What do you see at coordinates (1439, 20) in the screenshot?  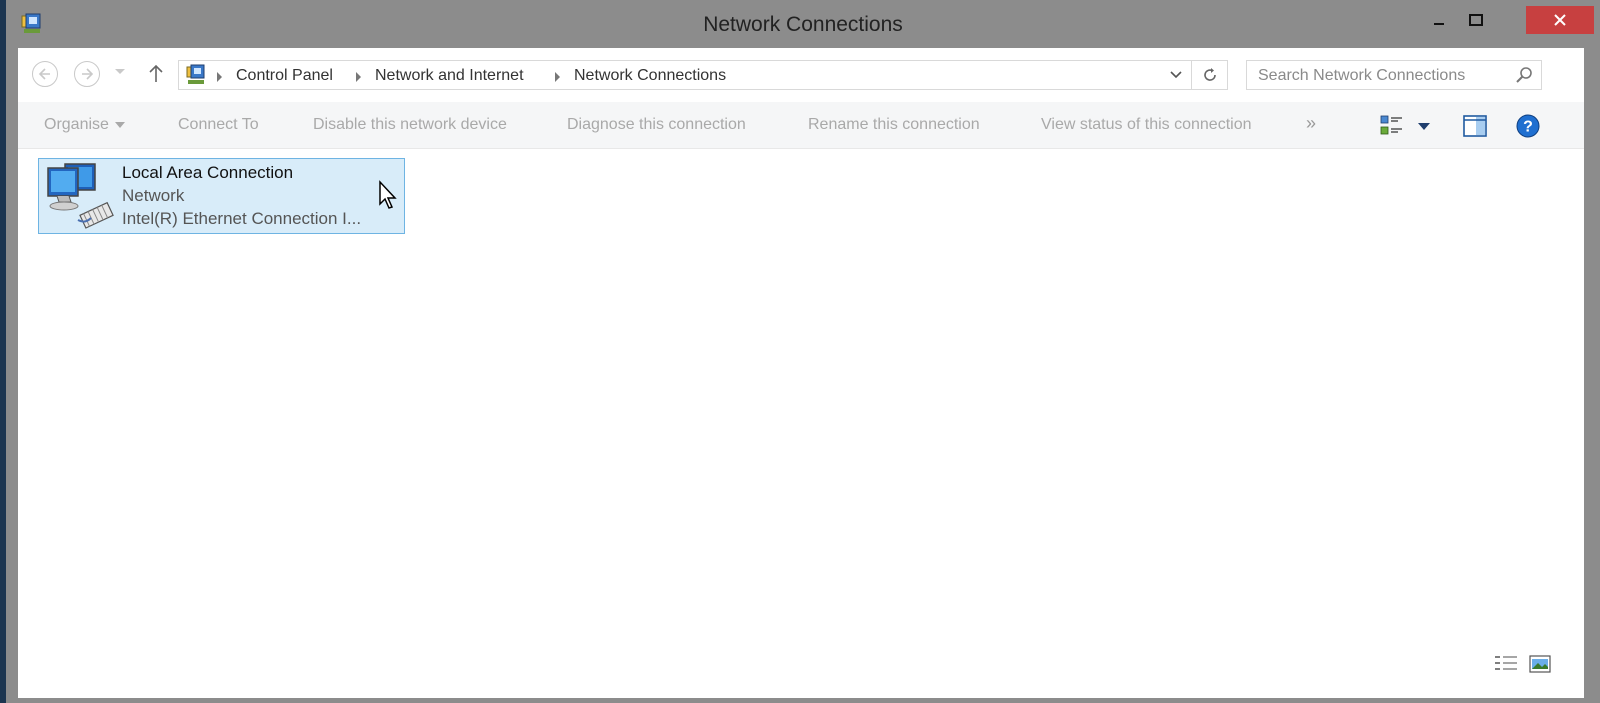 I see `minimize-button` at bounding box center [1439, 20].